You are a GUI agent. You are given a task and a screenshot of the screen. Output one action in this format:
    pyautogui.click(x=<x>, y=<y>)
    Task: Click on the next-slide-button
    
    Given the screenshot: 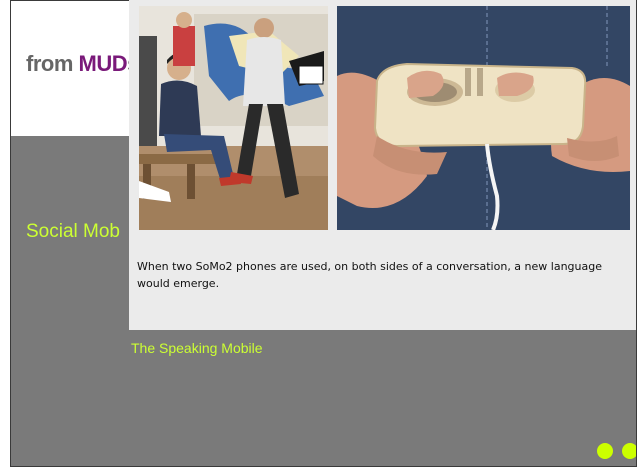 What is the action you would take?
    pyautogui.click(x=629, y=451)
    